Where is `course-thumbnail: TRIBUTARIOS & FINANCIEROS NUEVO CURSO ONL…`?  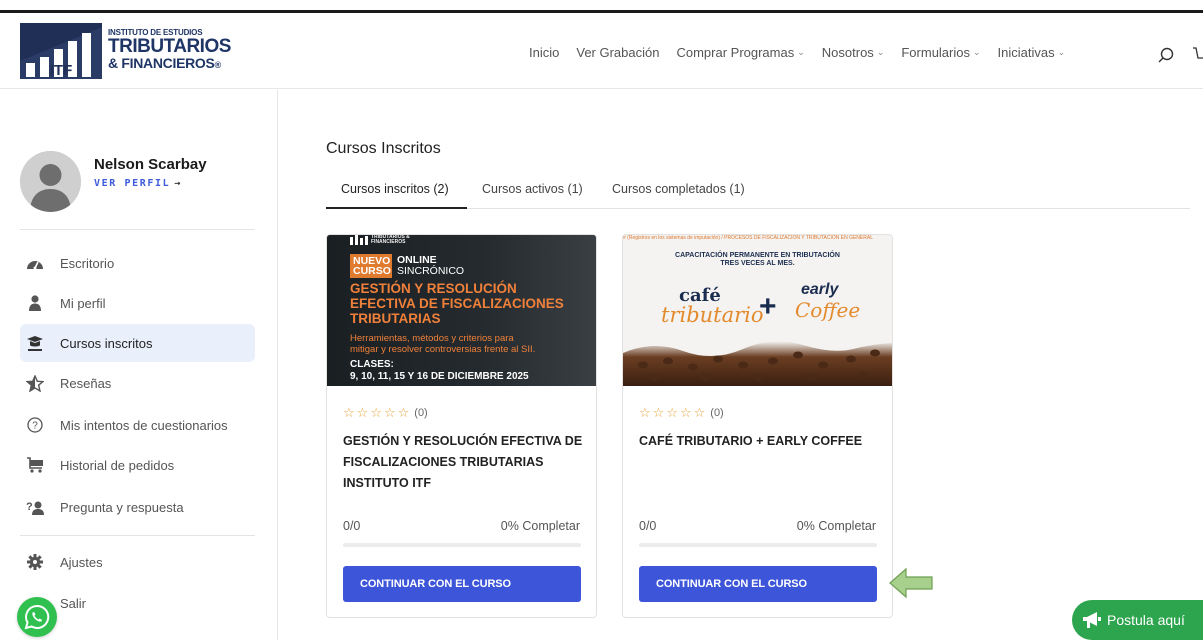 course-thumbnail: TRIBUTARIOS & FINANCIEROS NUEVO CURSO ONL… is located at coordinates (461, 310).